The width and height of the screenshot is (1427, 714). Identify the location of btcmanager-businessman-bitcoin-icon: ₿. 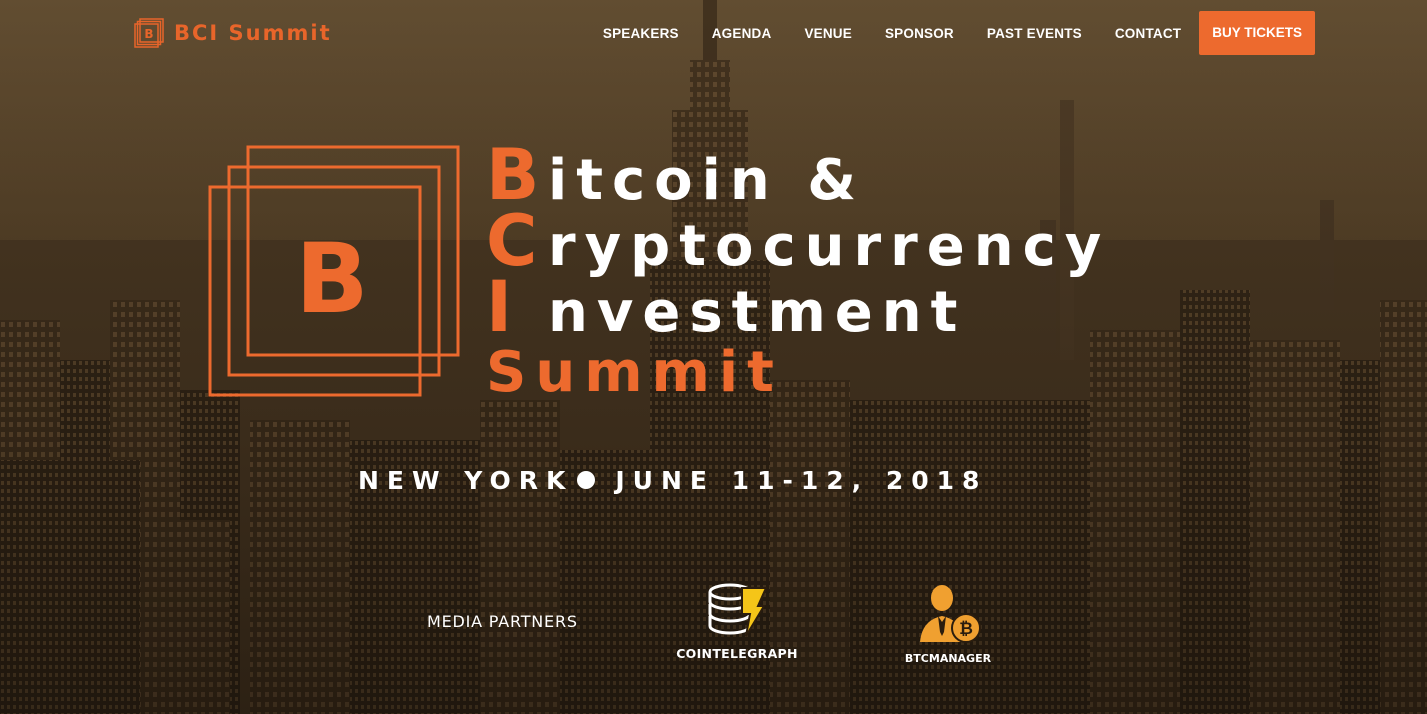
(950, 614).